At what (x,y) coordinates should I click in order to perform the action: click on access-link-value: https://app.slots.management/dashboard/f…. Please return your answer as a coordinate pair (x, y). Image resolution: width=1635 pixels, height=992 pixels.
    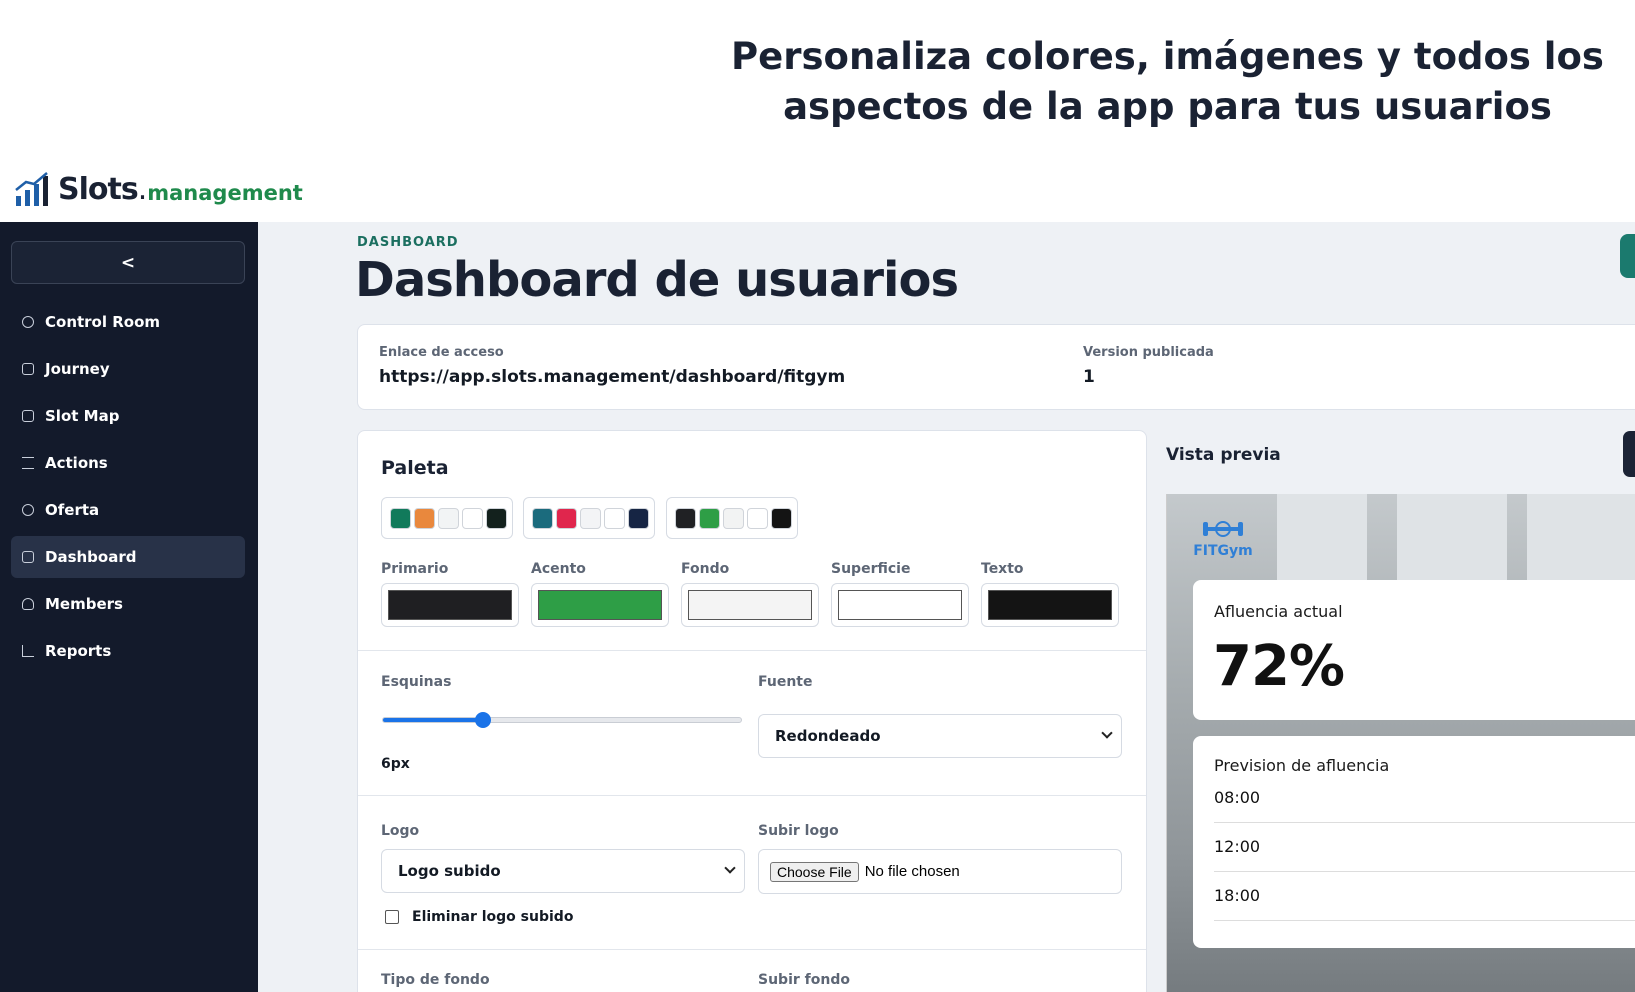
    Looking at the image, I should click on (612, 377).